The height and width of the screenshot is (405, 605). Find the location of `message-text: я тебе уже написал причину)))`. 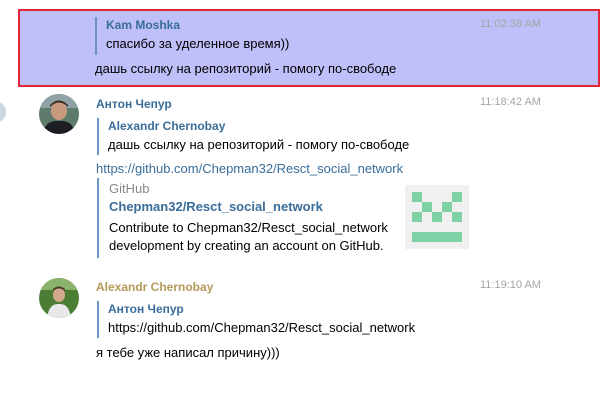

message-text: я тебе уже написал причину))) is located at coordinates (188, 352).